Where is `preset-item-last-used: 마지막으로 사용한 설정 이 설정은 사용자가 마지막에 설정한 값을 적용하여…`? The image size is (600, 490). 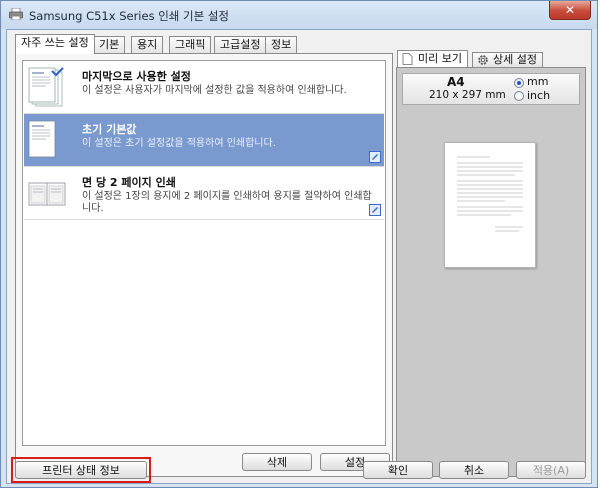 preset-item-last-used: 마지막으로 사용한 설정 이 설정은 사용자가 마지막에 설정한 값을 적용하여… is located at coordinates (204, 87).